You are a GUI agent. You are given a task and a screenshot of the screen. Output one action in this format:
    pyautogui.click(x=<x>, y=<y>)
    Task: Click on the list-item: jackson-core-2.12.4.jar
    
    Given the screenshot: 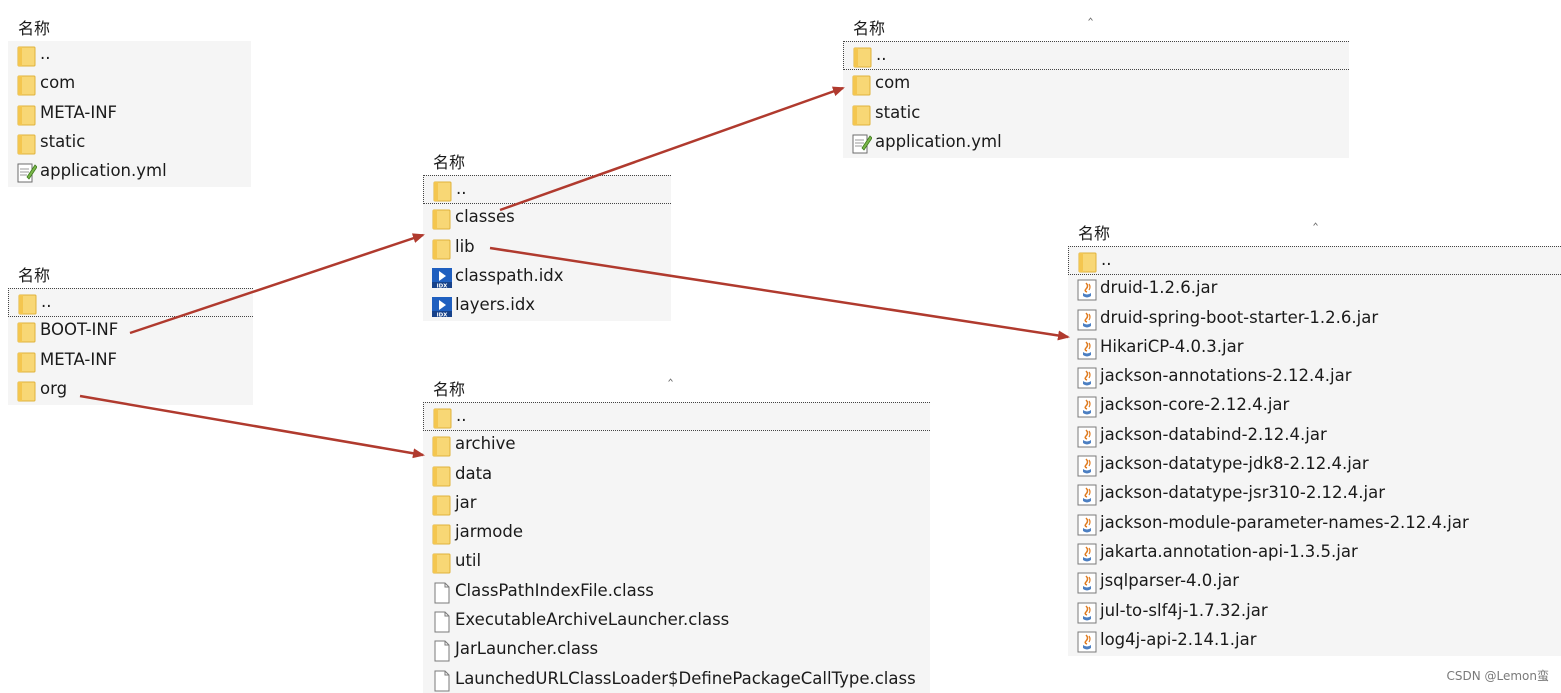 What is the action you would take?
    pyautogui.click(x=1314, y=406)
    